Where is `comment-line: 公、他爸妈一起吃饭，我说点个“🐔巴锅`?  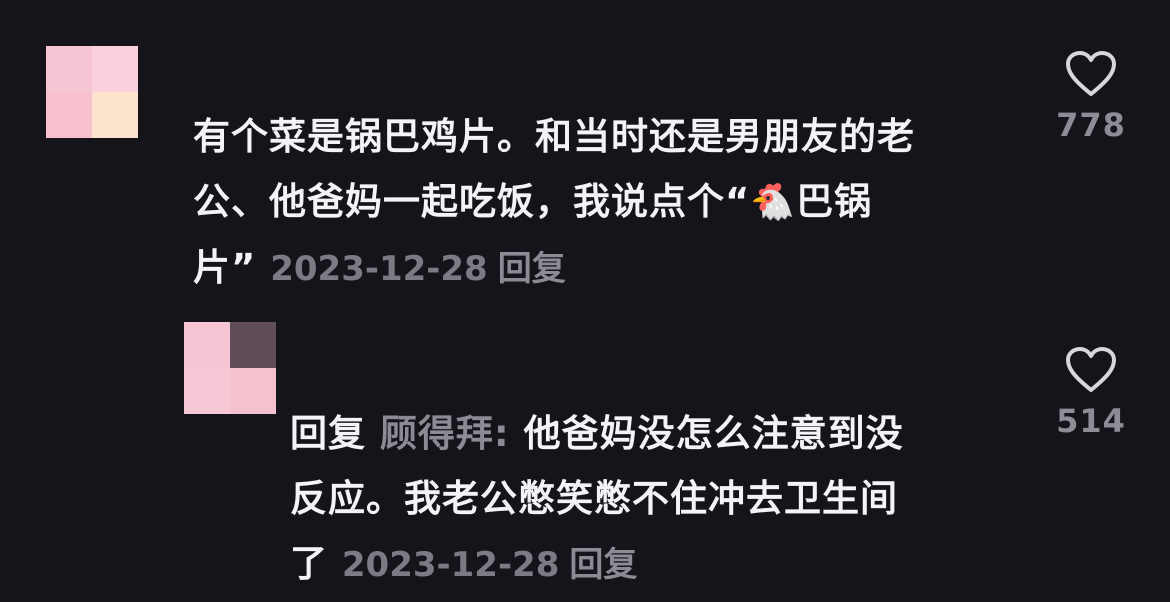 comment-line: 公、他爸妈一起吃饭，我说点个“🐔巴锅 is located at coordinates (623, 202).